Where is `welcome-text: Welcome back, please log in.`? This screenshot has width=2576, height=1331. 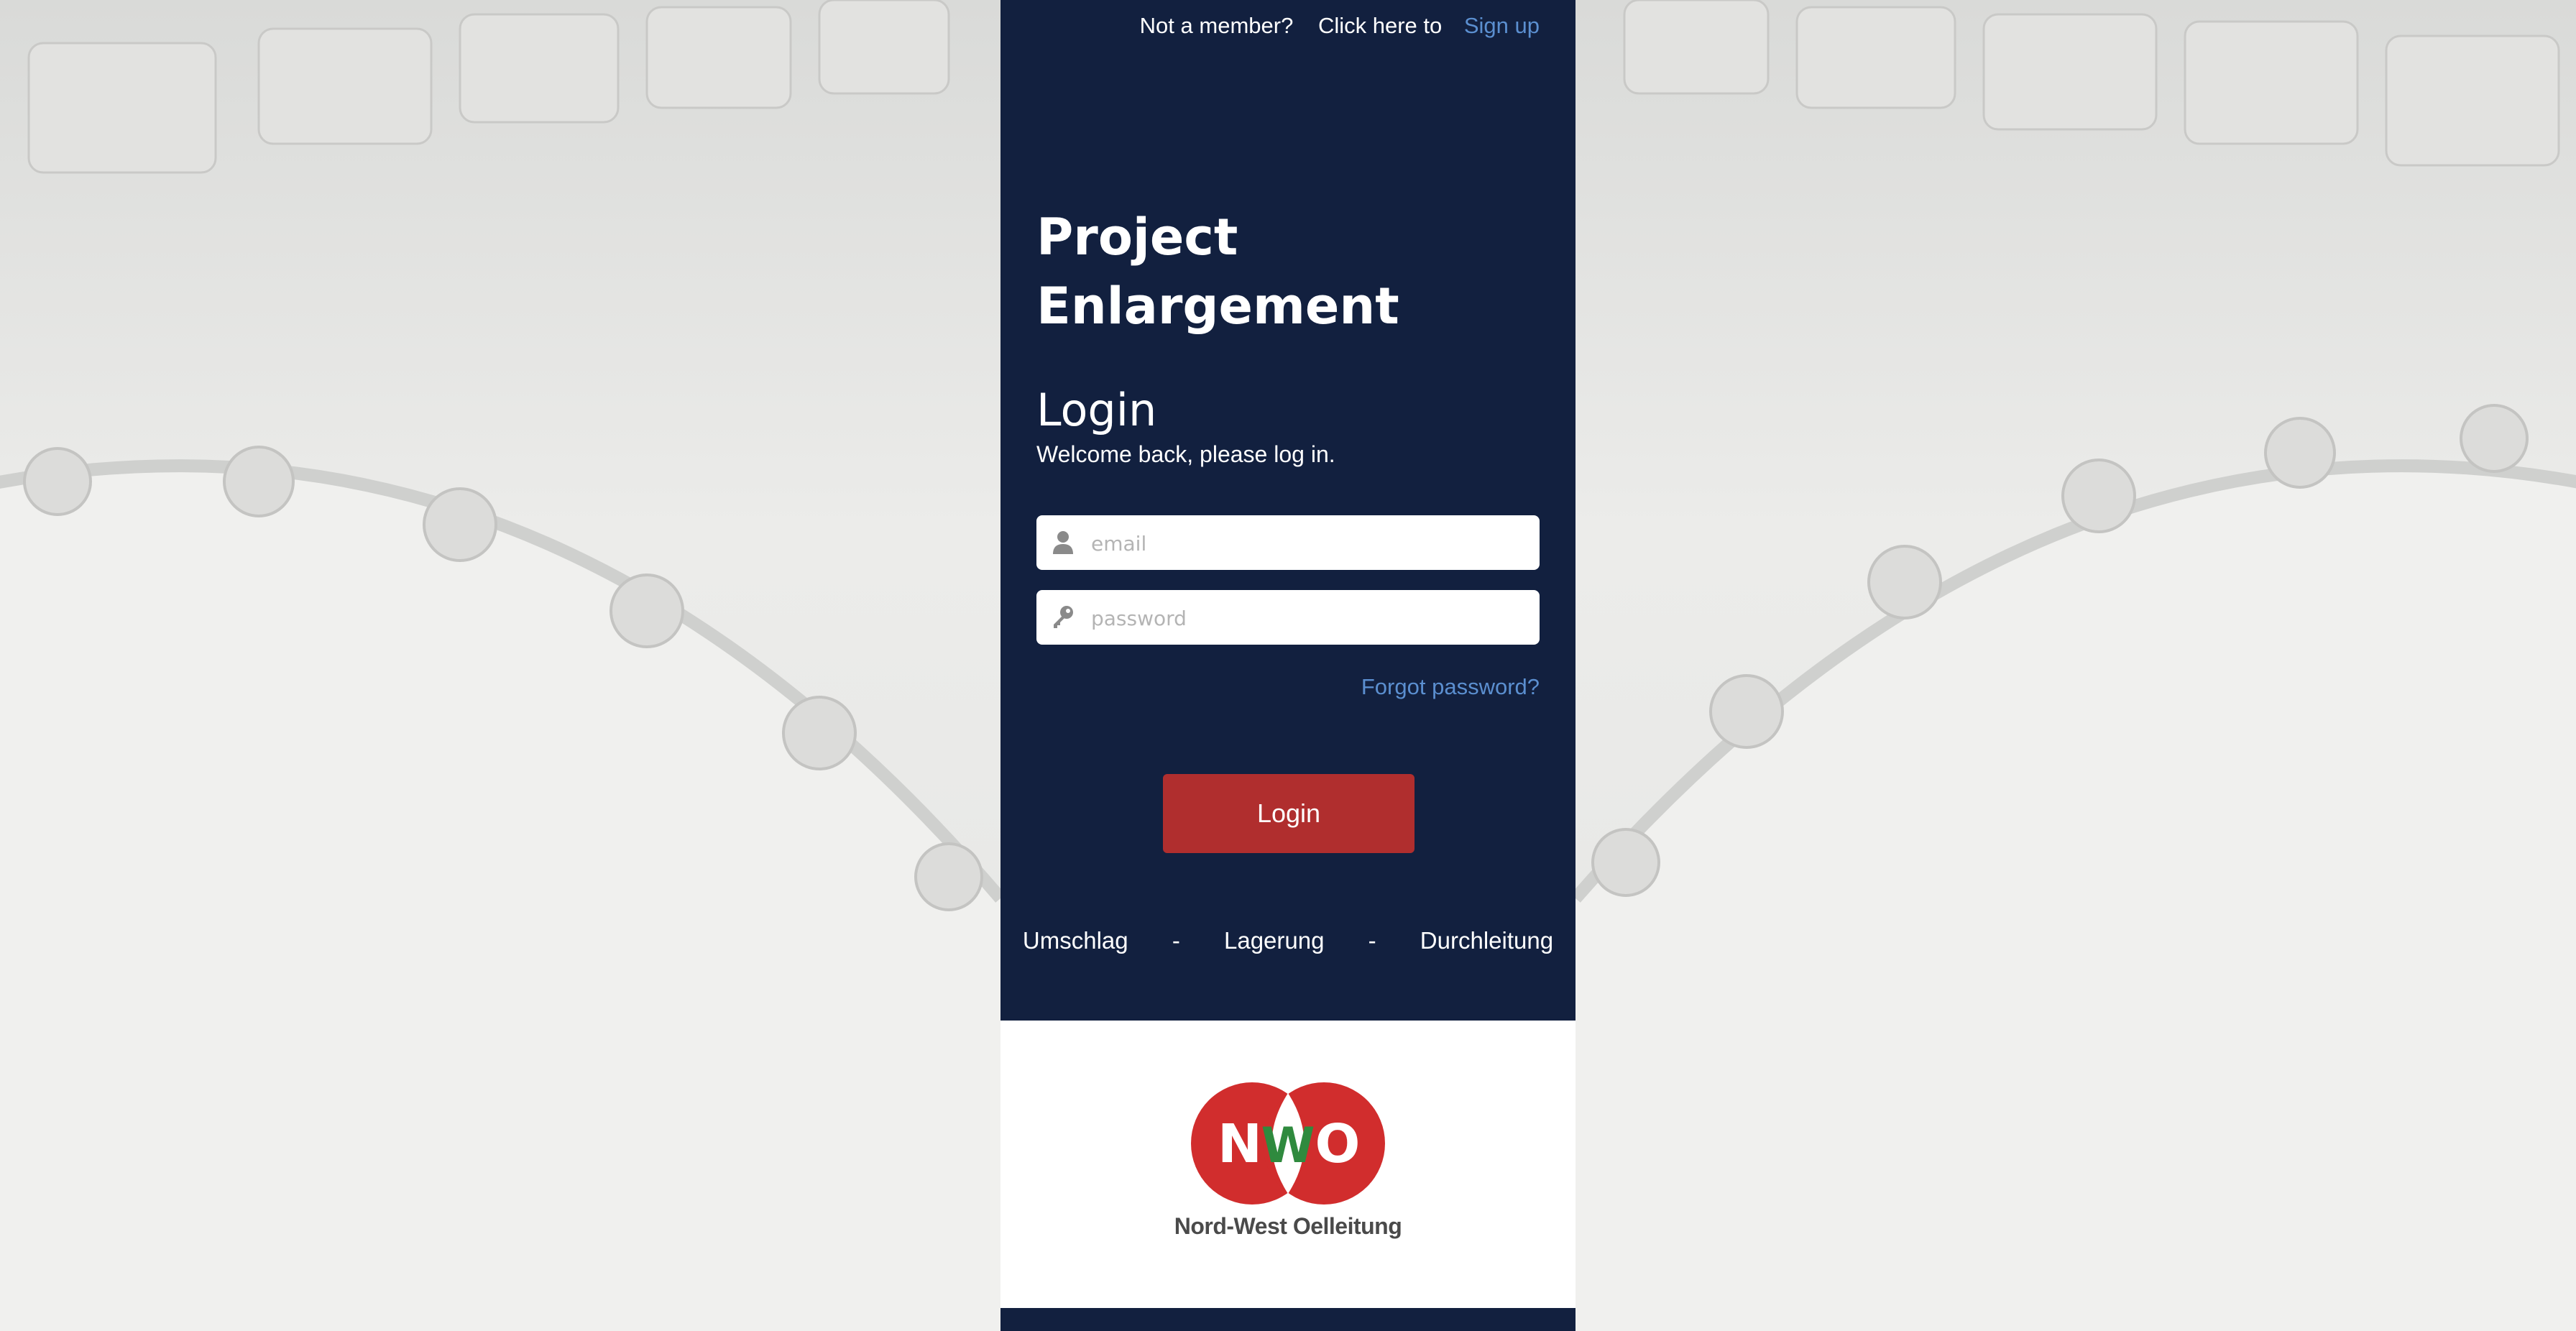
welcome-text: Welcome back, please log in. is located at coordinates (1185, 454).